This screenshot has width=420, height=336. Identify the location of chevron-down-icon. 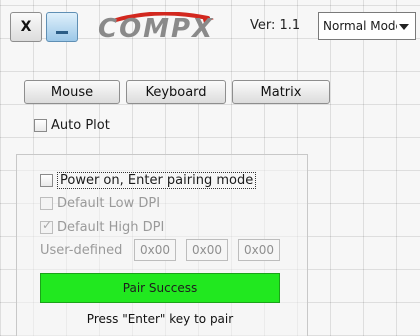
(404, 27).